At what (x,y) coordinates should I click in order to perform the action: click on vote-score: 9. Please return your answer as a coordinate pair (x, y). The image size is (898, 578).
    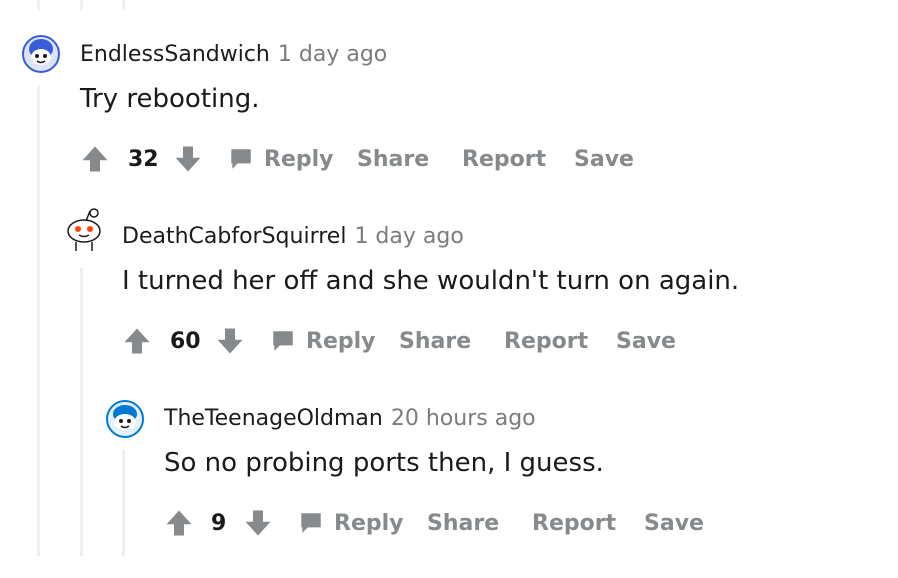
    Looking at the image, I should click on (219, 523).